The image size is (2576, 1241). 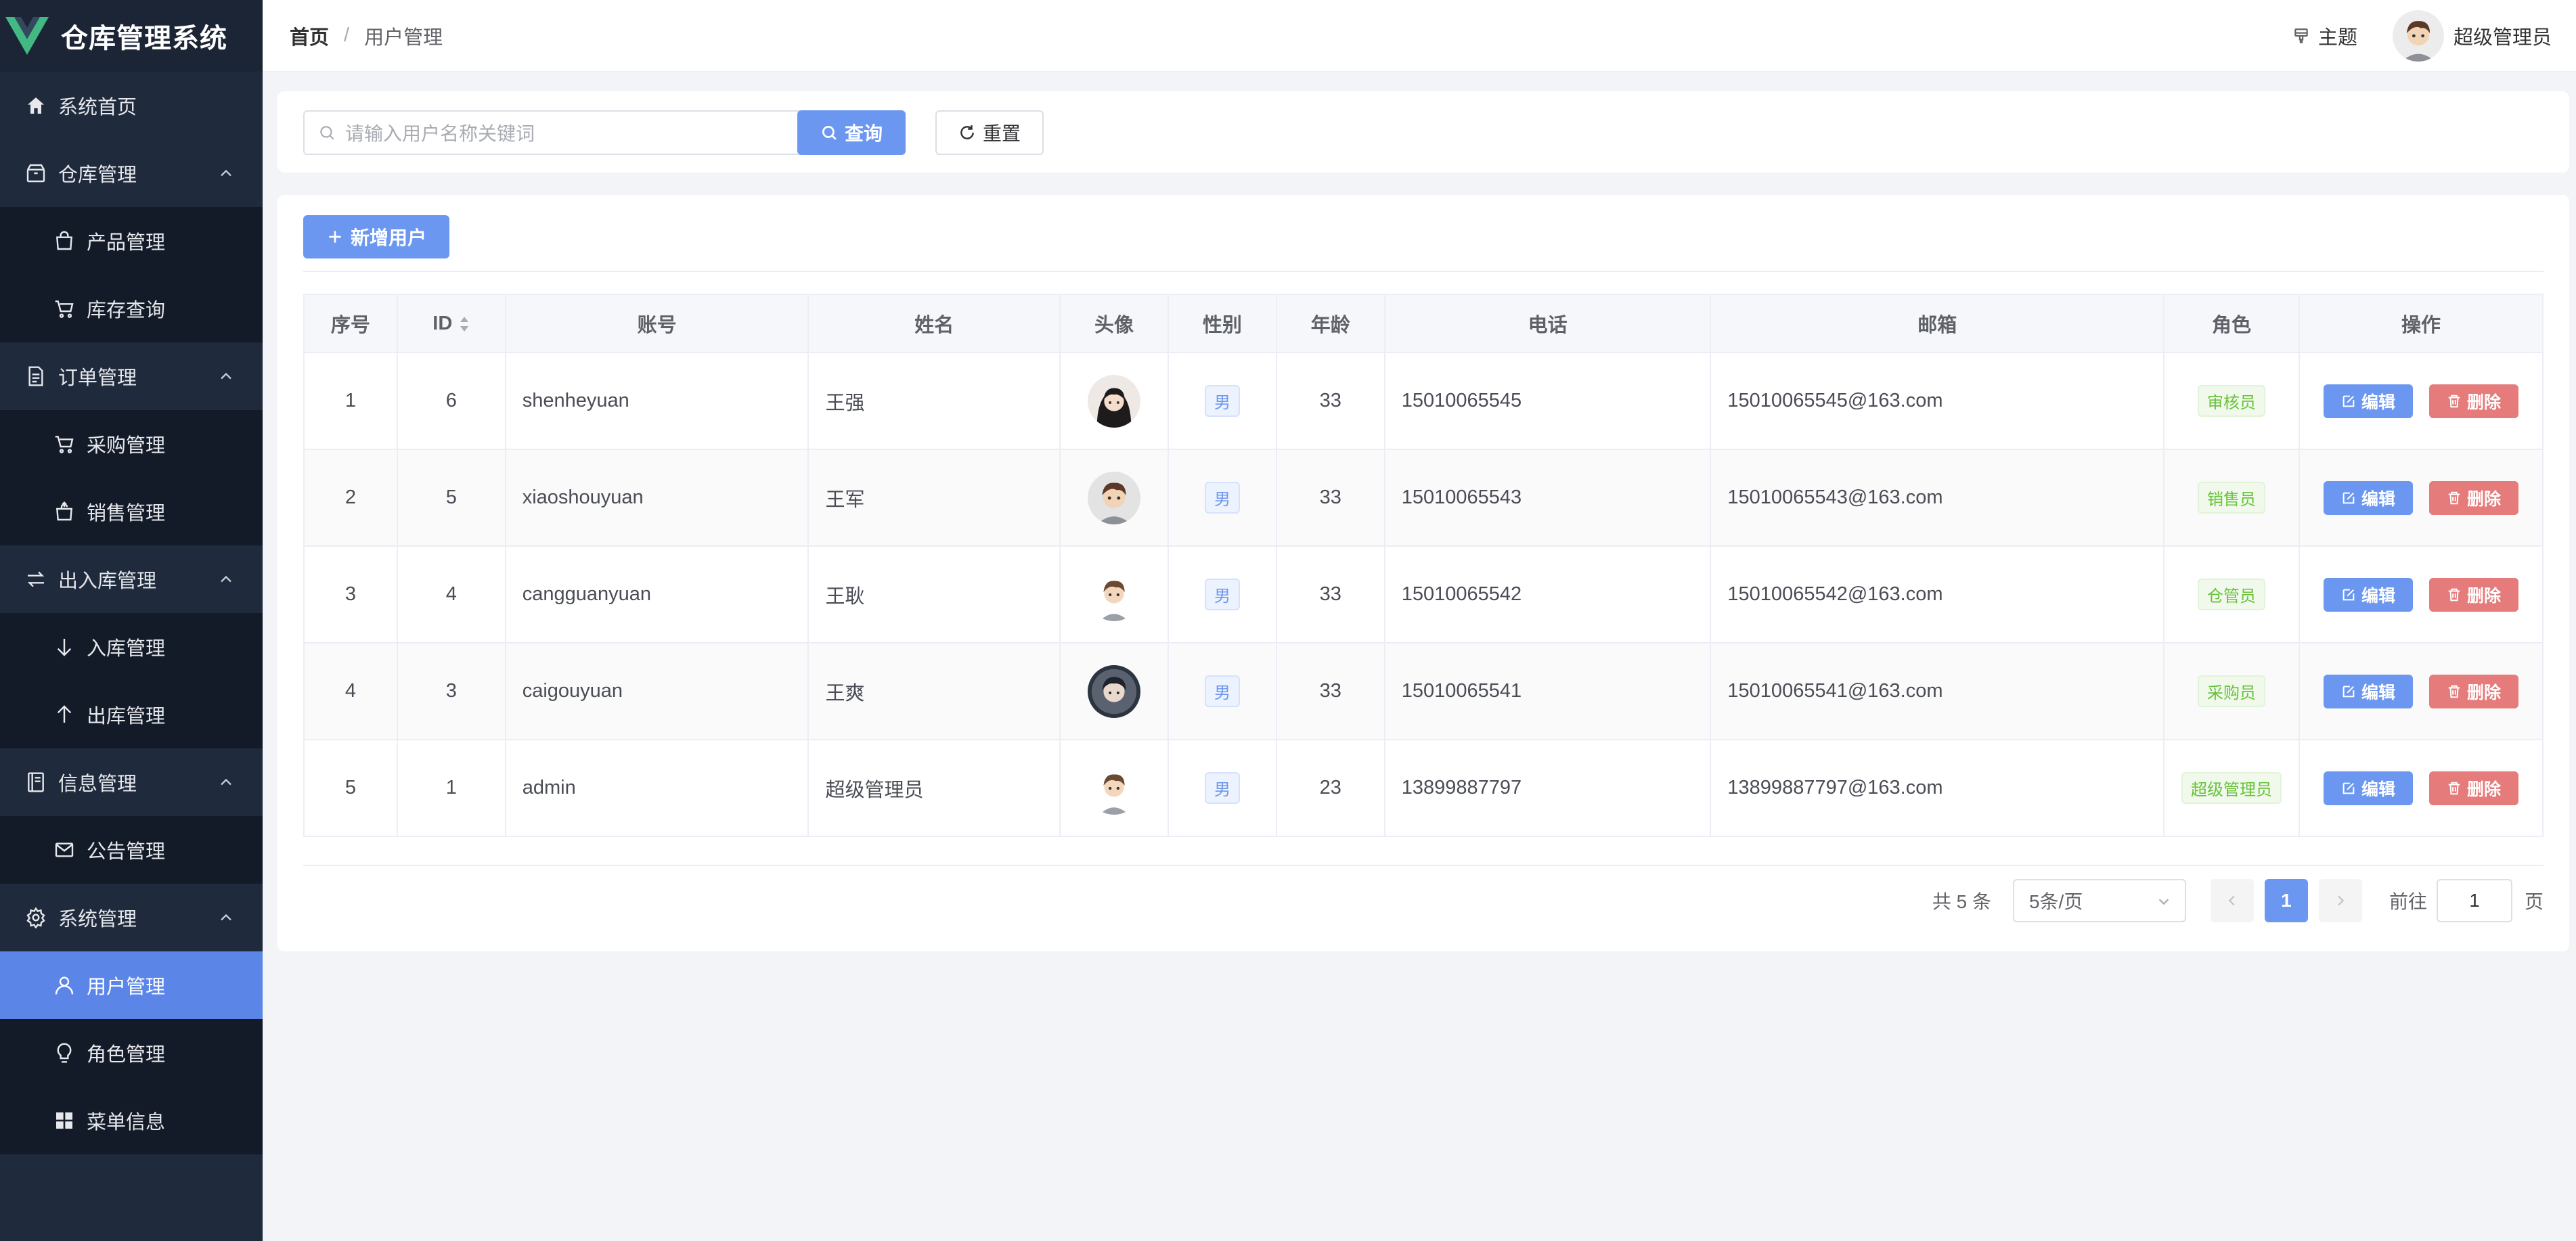 I want to click on col-header-id-label: ID, so click(x=442, y=323).